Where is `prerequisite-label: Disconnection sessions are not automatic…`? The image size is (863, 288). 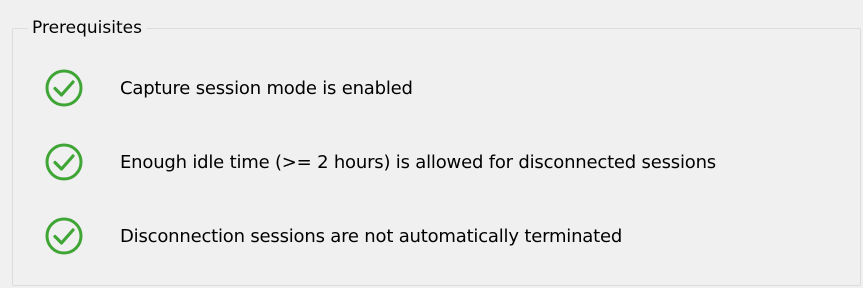 prerequisite-label: Disconnection sessions are not automatic… is located at coordinates (371, 236).